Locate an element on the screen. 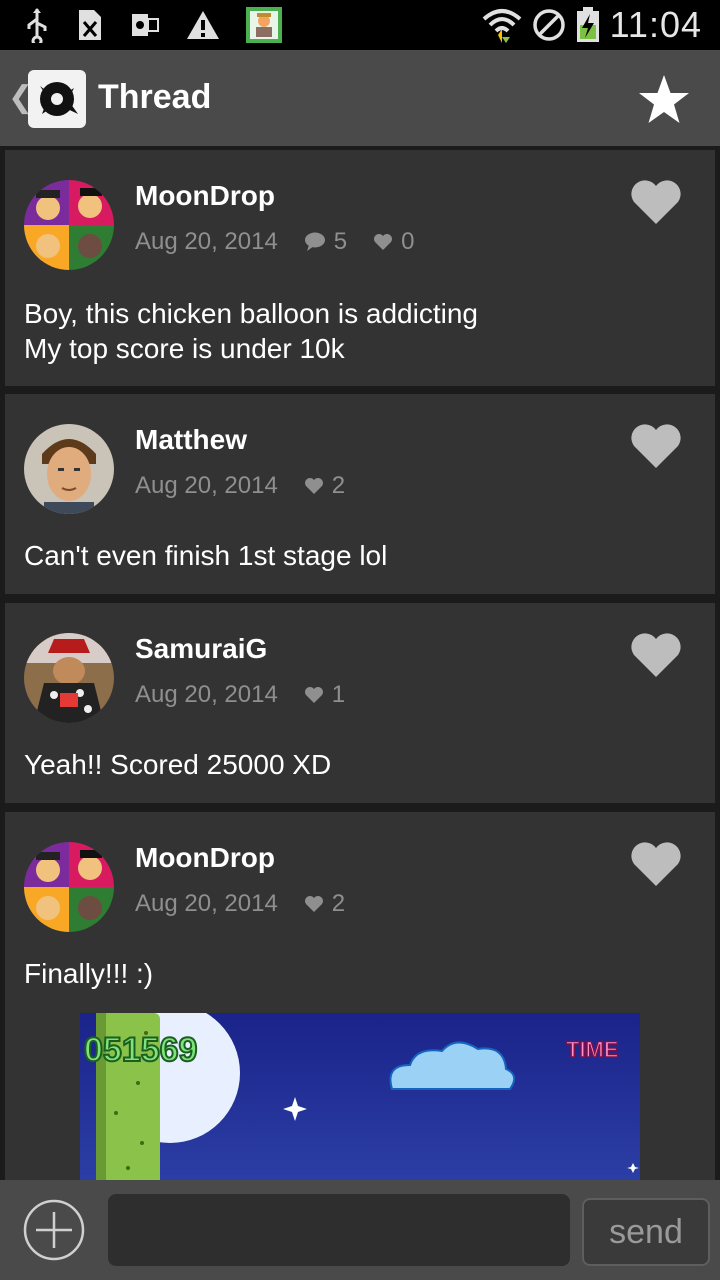 The width and height of the screenshot is (720, 1280). outlook-icon is located at coordinates (145, 25).